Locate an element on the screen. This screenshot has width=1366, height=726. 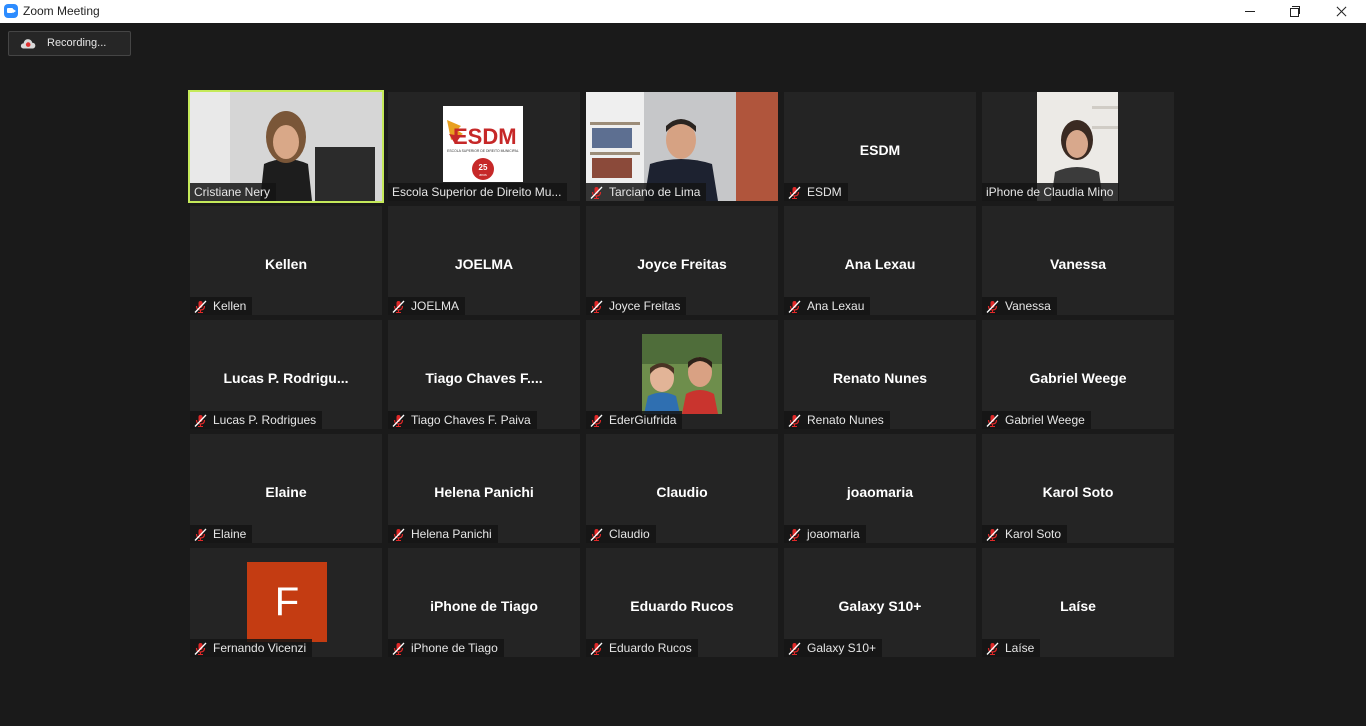
participant-name-tag: iPhone de Tiago is located at coordinates (446, 648).